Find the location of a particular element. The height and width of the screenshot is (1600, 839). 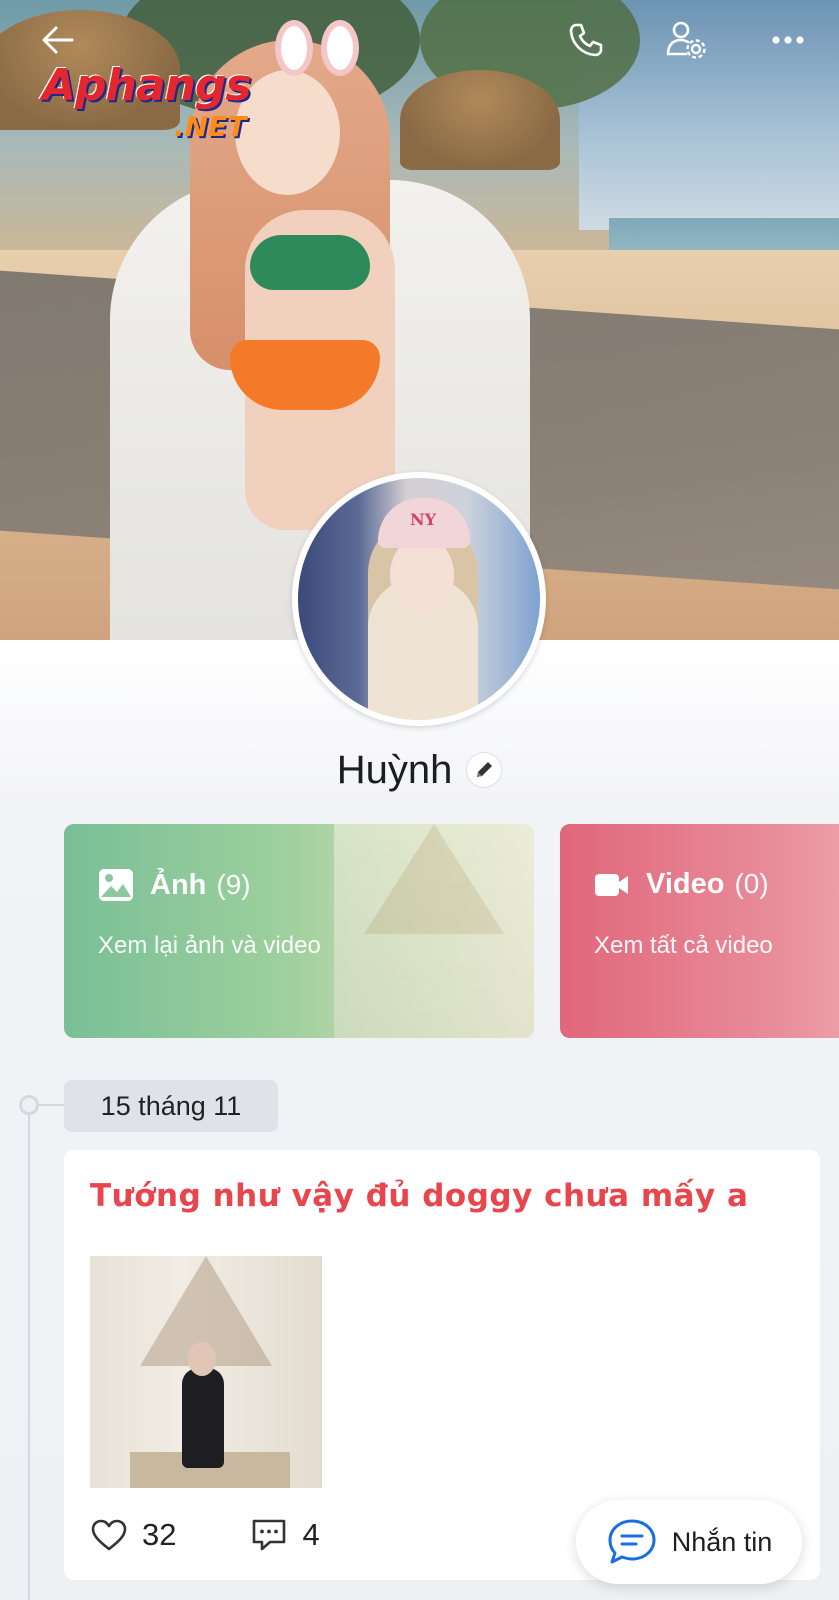

user-settings-icon is located at coordinates (686, 40).